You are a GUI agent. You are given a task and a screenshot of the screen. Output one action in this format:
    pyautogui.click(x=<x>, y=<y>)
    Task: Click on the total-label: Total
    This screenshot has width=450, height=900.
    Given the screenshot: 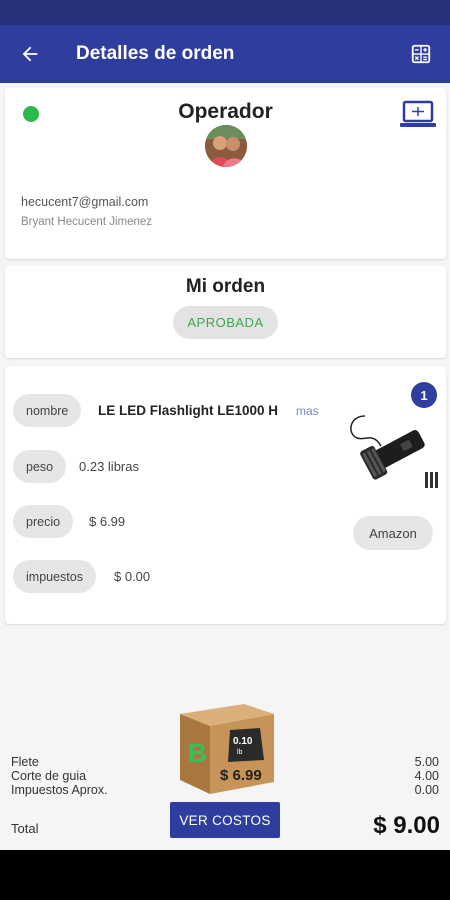 What is the action you would take?
    pyautogui.click(x=25, y=828)
    